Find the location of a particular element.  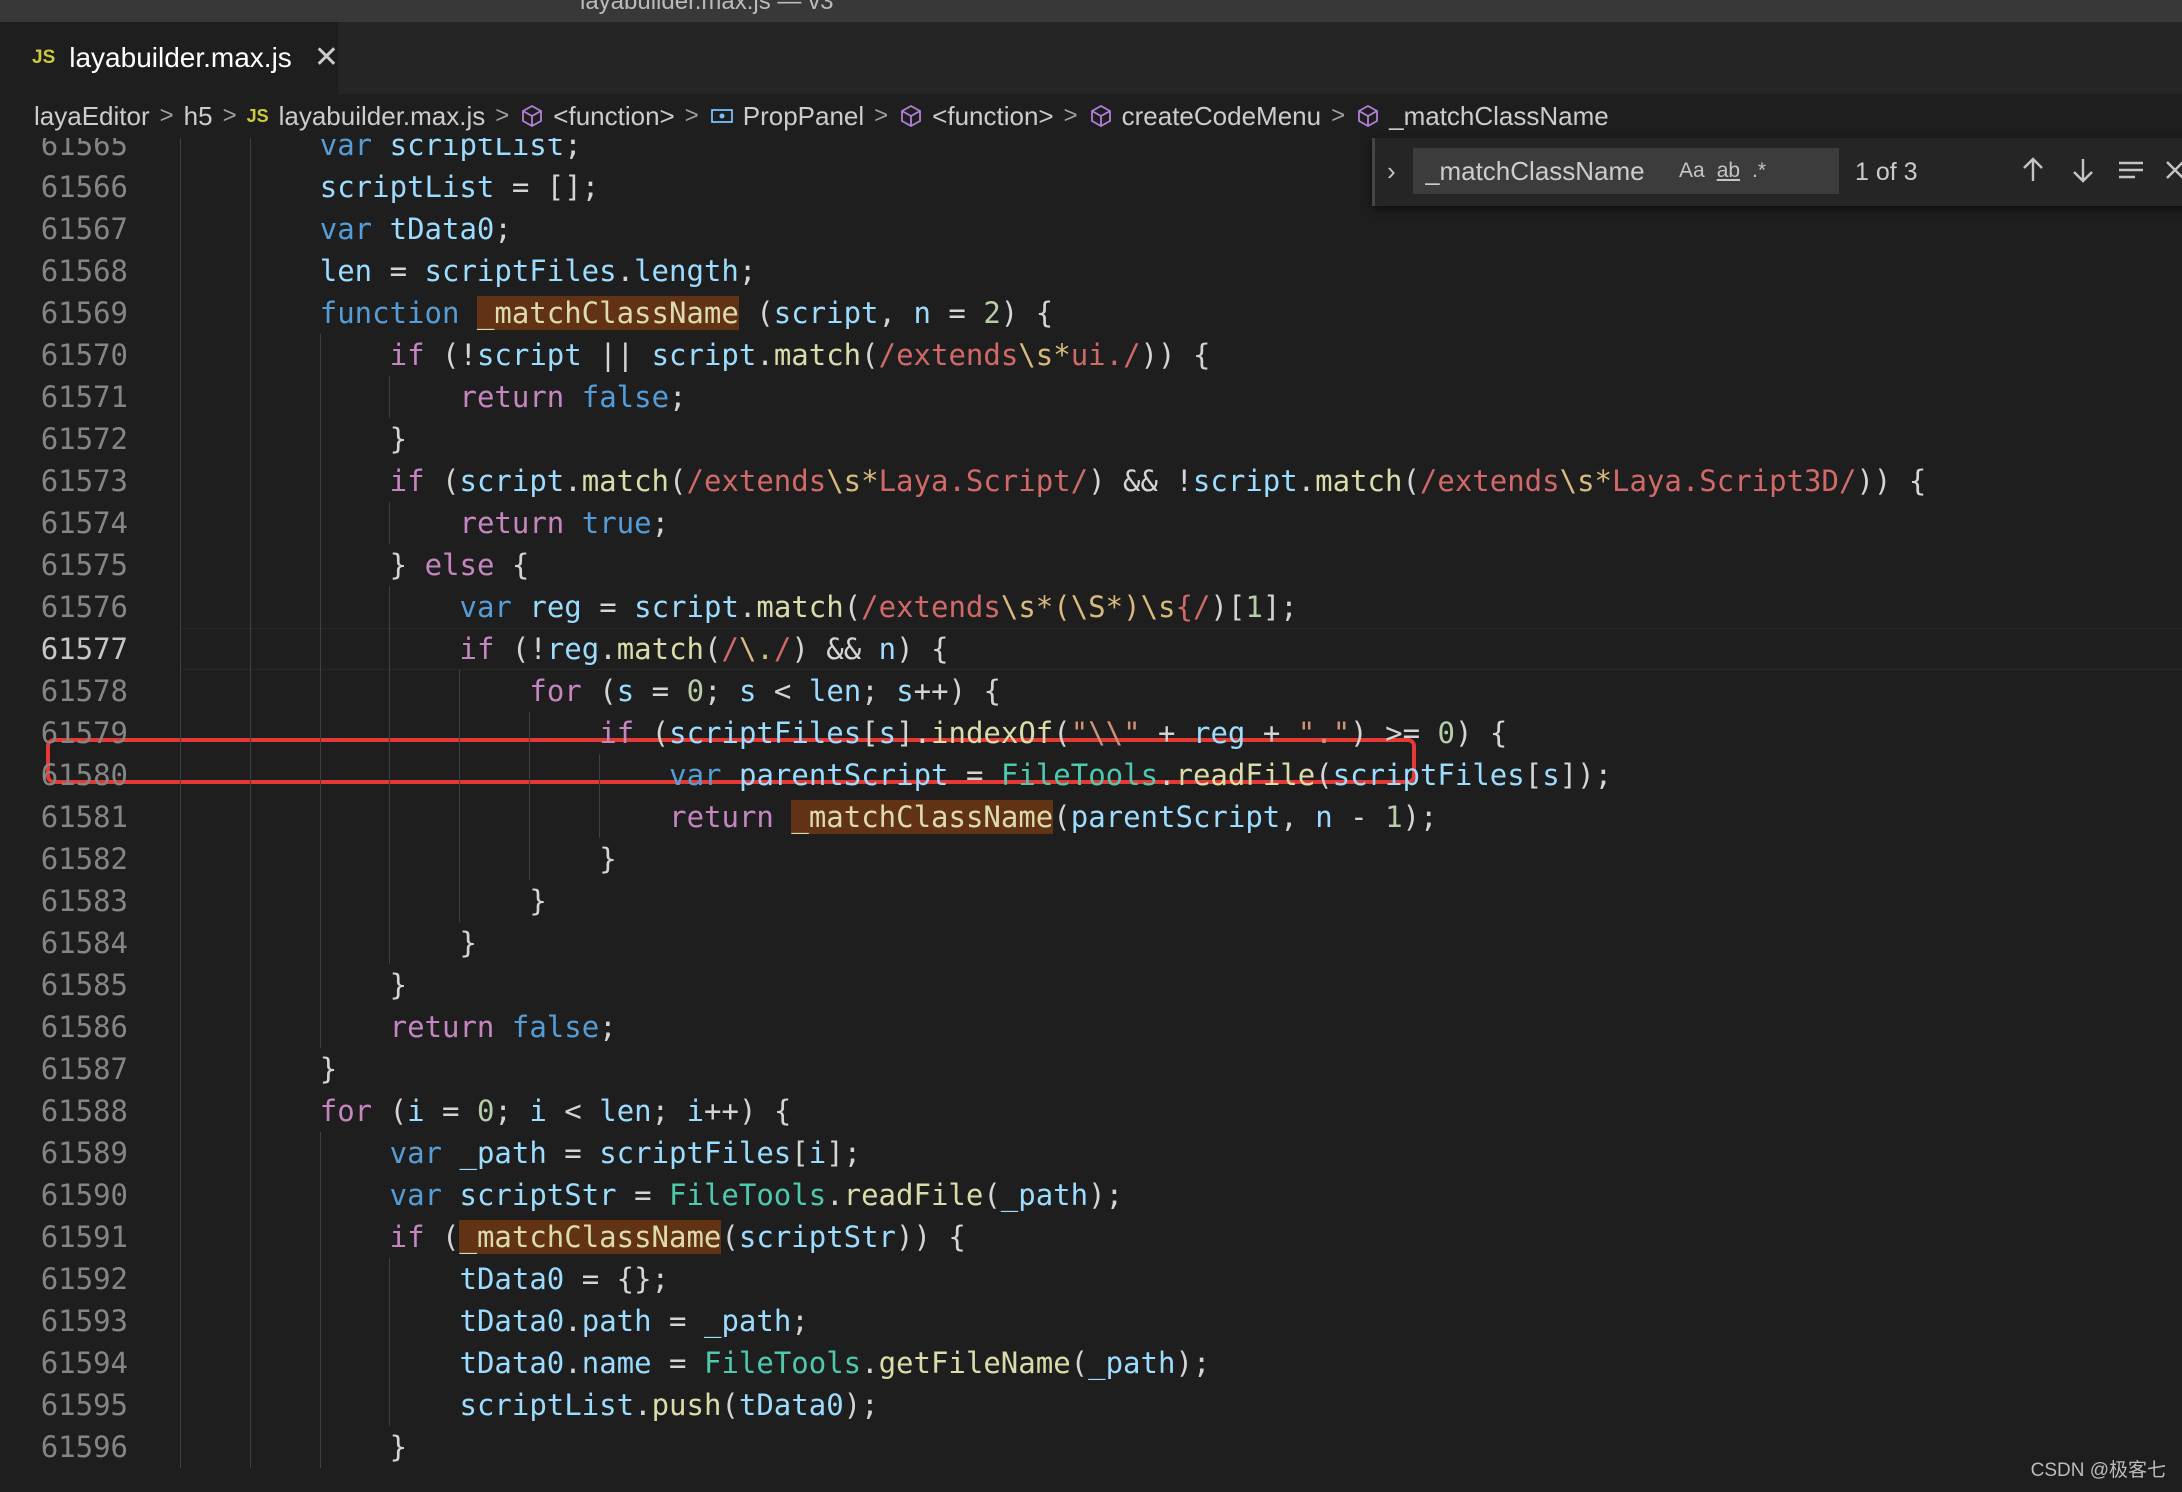

code-line: 61568 len = scriptFiles.length; is located at coordinates (1091, 271).